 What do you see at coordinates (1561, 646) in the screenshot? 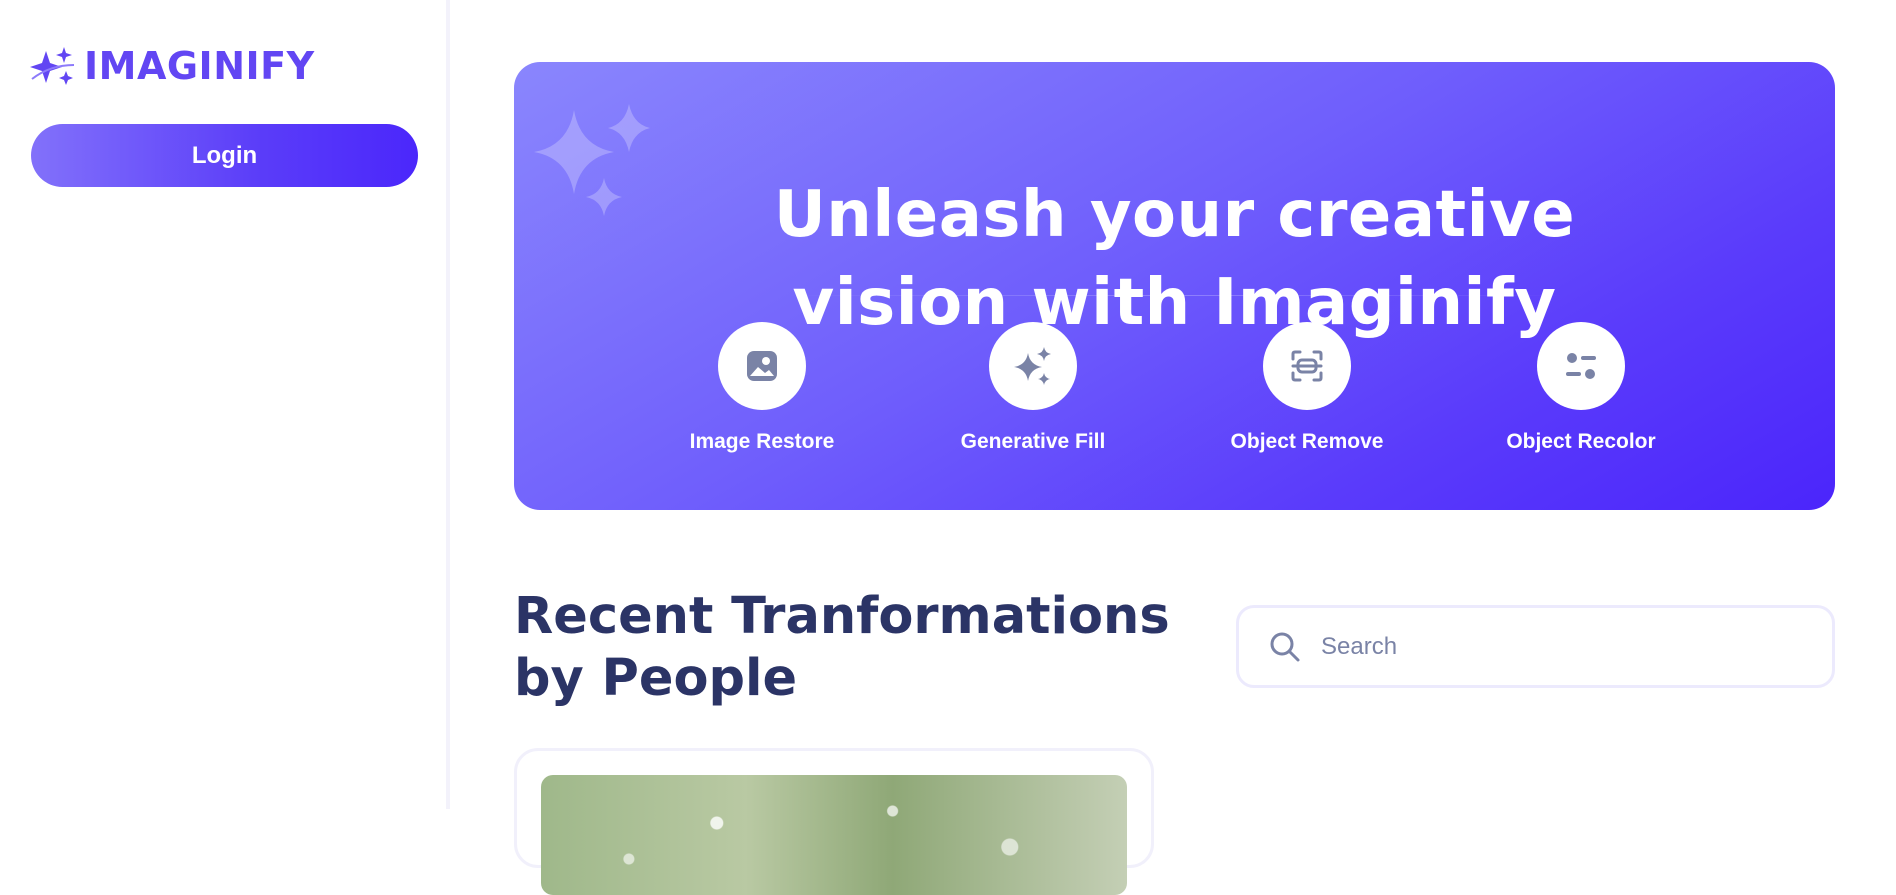
I see `search-input` at bounding box center [1561, 646].